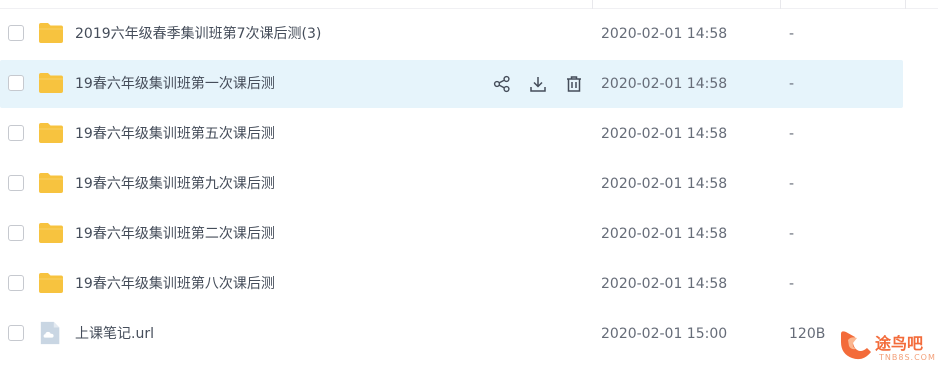 The width and height of the screenshot is (938, 368). What do you see at coordinates (175, 284) in the screenshot?
I see `file-name: 19春六年级集训班第八次课后测` at bounding box center [175, 284].